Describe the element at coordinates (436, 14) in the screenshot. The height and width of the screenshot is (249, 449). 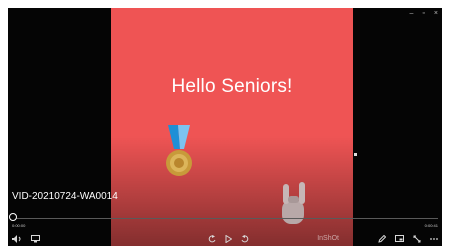
I see `close-button: ×` at that location.